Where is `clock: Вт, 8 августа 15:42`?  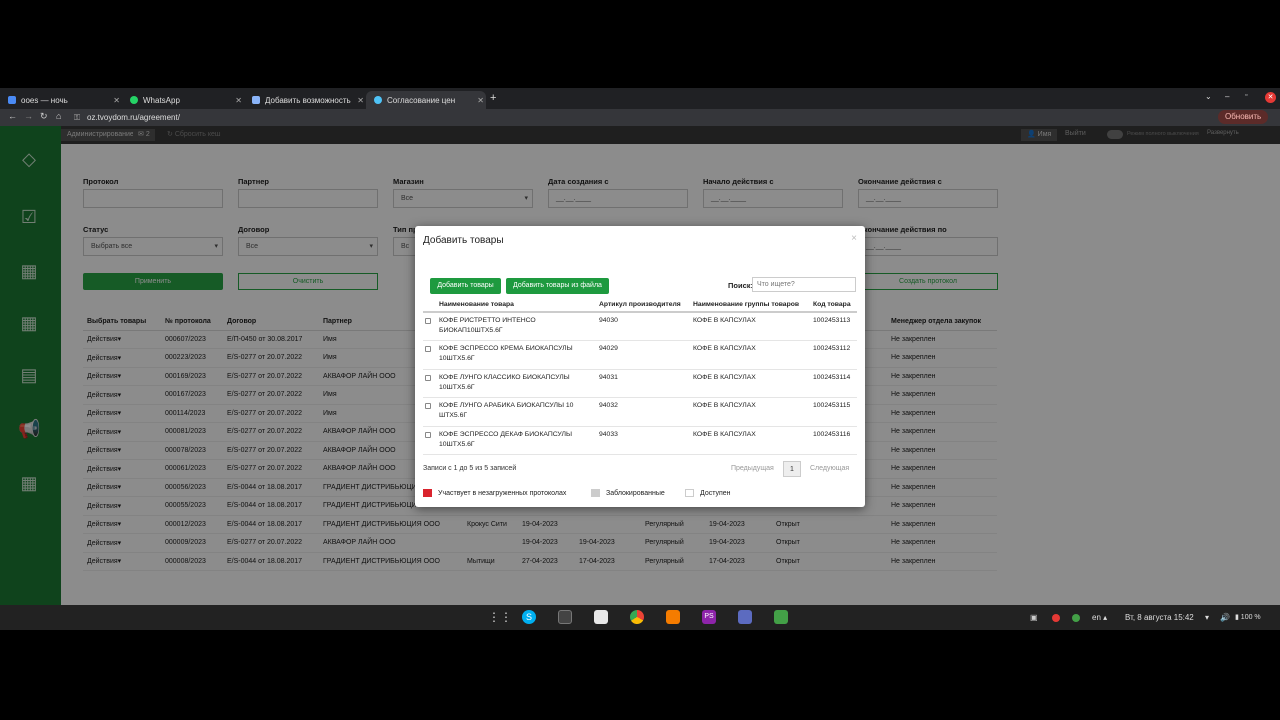
clock: Вт, 8 августа 15:42 is located at coordinates (1159, 617).